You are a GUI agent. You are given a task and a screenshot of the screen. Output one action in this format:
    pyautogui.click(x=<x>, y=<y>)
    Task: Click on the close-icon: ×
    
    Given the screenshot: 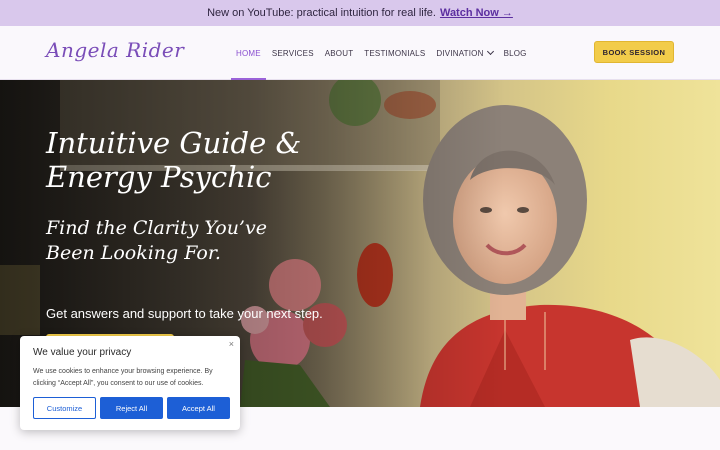 What is the action you would take?
    pyautogui.click(x=231, y=344)
    